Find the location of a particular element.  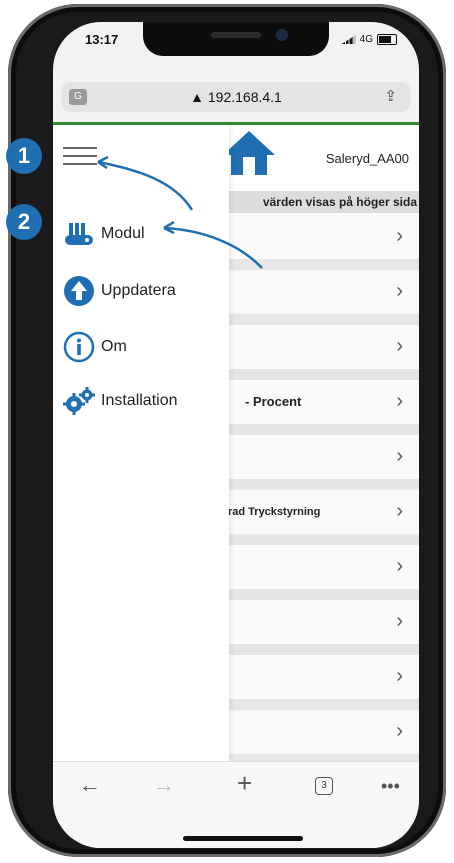

callout-badge-2: 2 is located at coordinates (24, 222).